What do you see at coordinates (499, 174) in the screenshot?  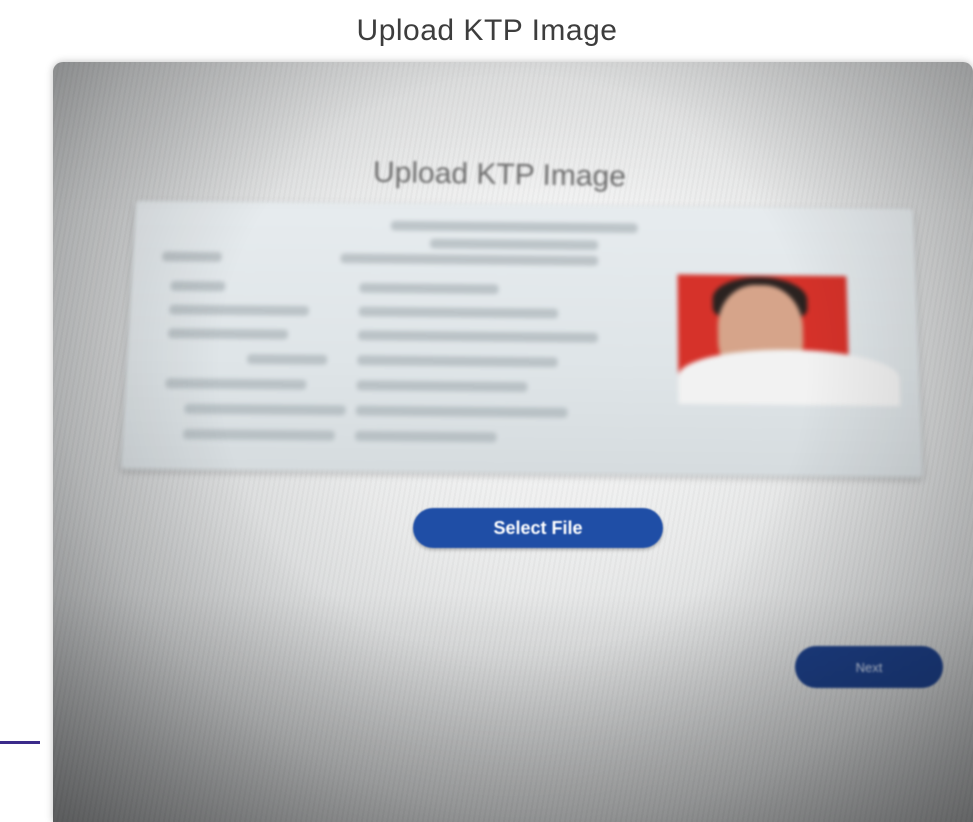 I see `photo-inner-title: Upload KTP Image` at bounding box center [499, 174].